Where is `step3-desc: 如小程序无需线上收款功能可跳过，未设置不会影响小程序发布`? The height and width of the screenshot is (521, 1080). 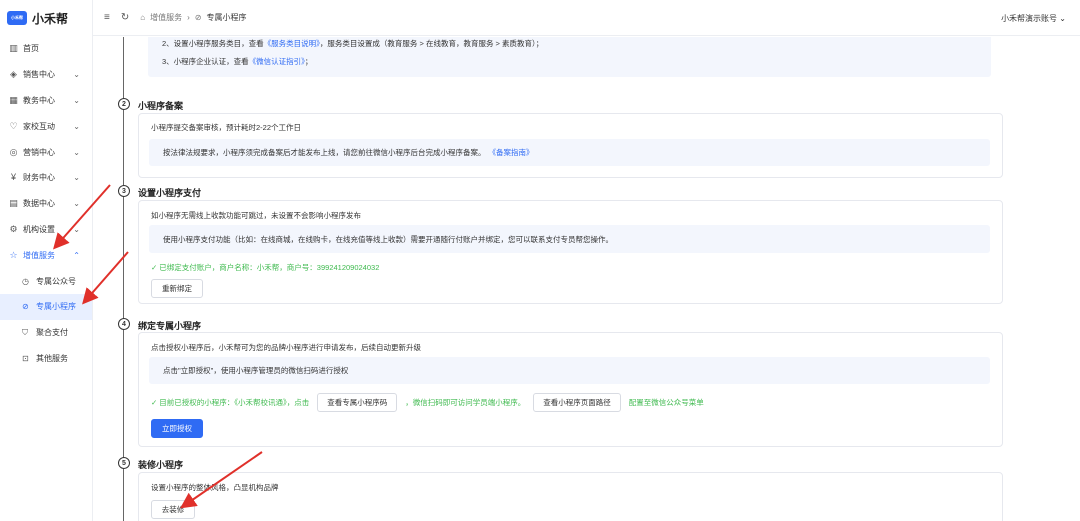 step3-desc: 如小程序无需线上收款功能可跳过，未设置不会影响小程序发布 is located at coordinates (256, 215).